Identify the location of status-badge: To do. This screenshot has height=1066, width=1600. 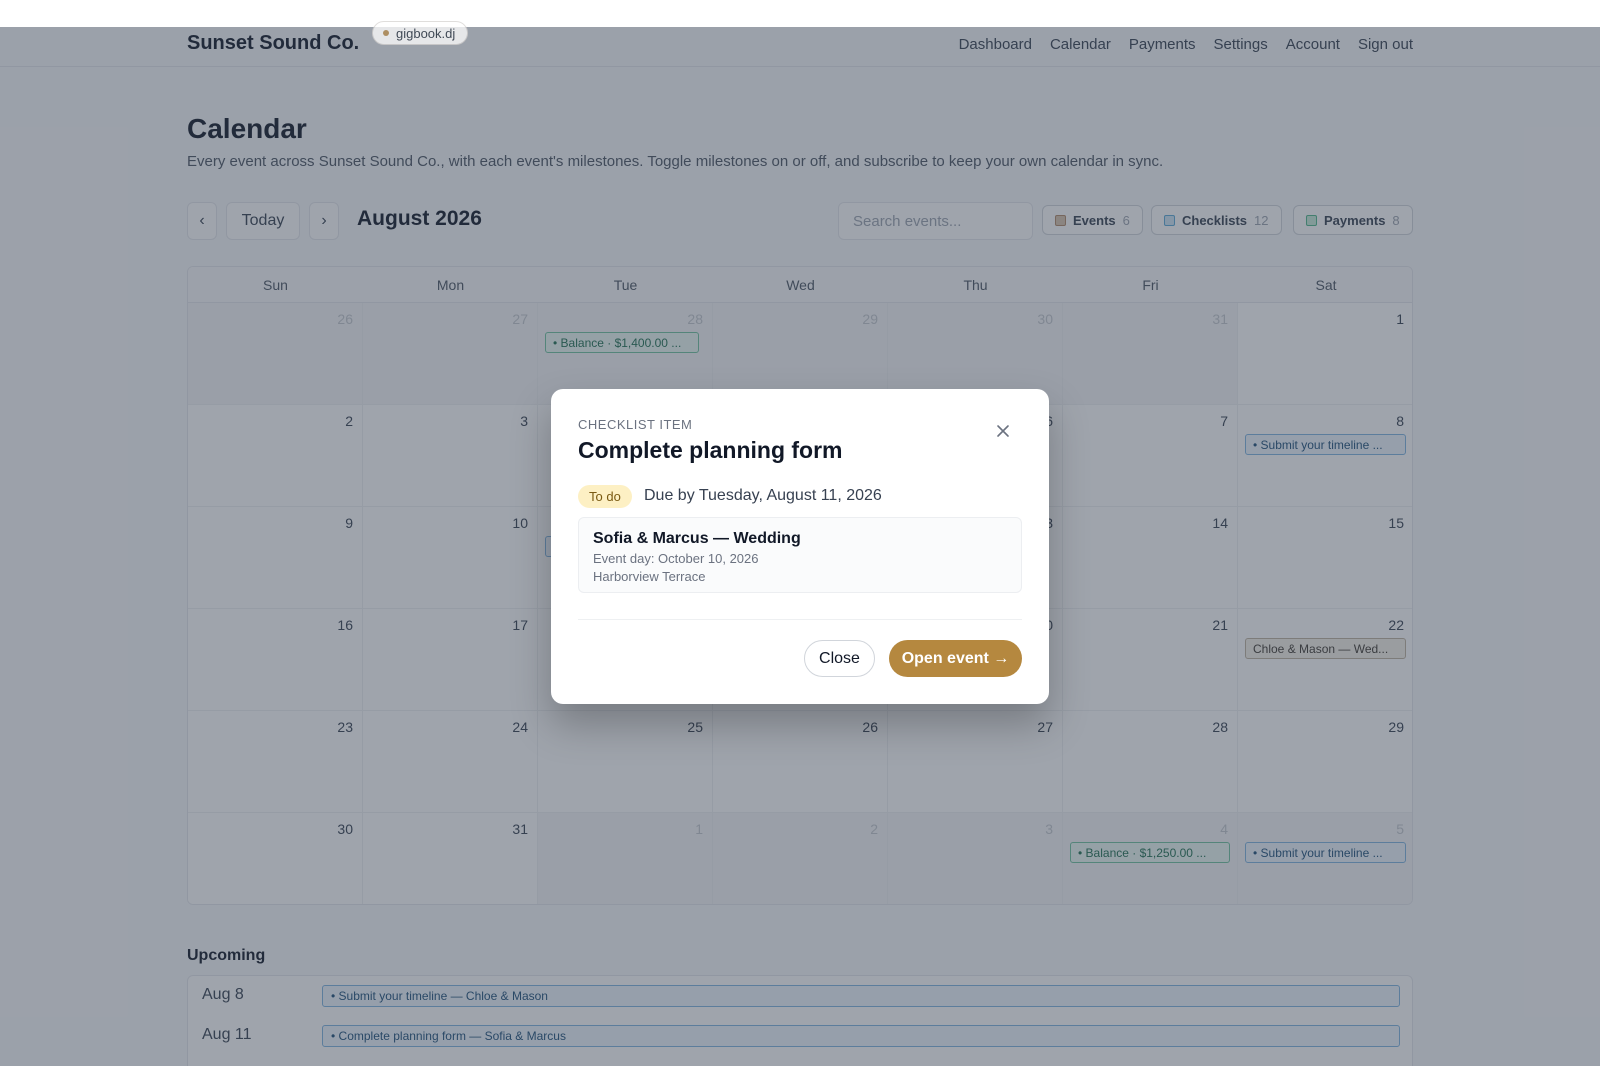
(605, 496).